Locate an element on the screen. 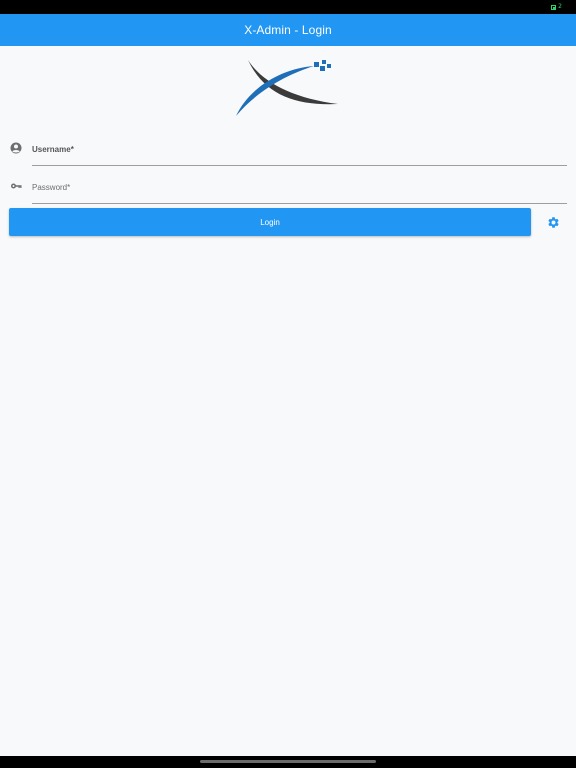 Image resolution: width=576 pixels, height=768 pixels. page-title: X-Admin - Login is located at coordinates (288, 30).